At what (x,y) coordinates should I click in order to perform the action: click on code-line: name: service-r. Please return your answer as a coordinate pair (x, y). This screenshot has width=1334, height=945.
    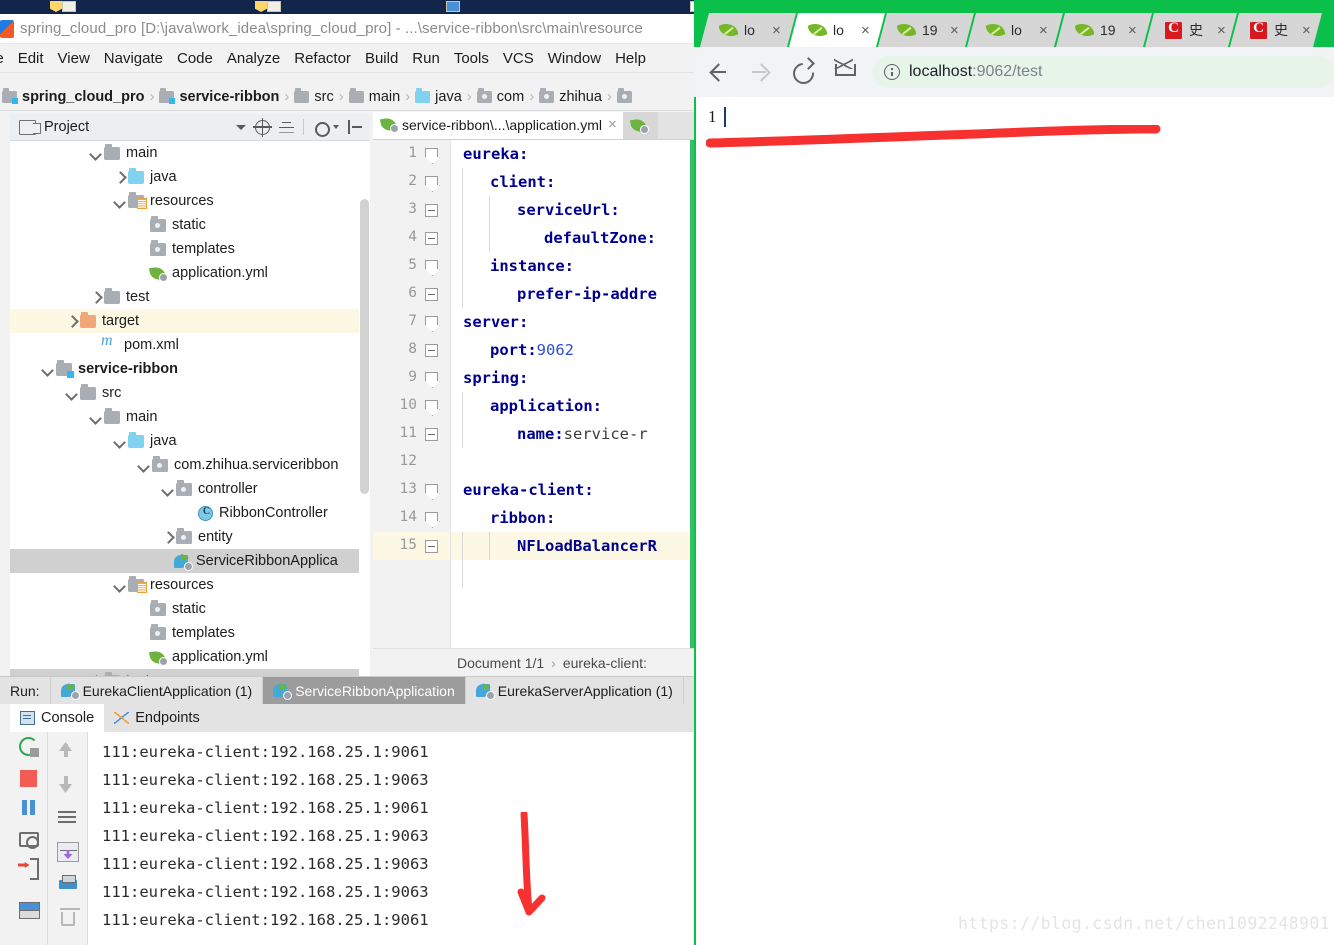
    Looking at the image, I should click on (572, 434).